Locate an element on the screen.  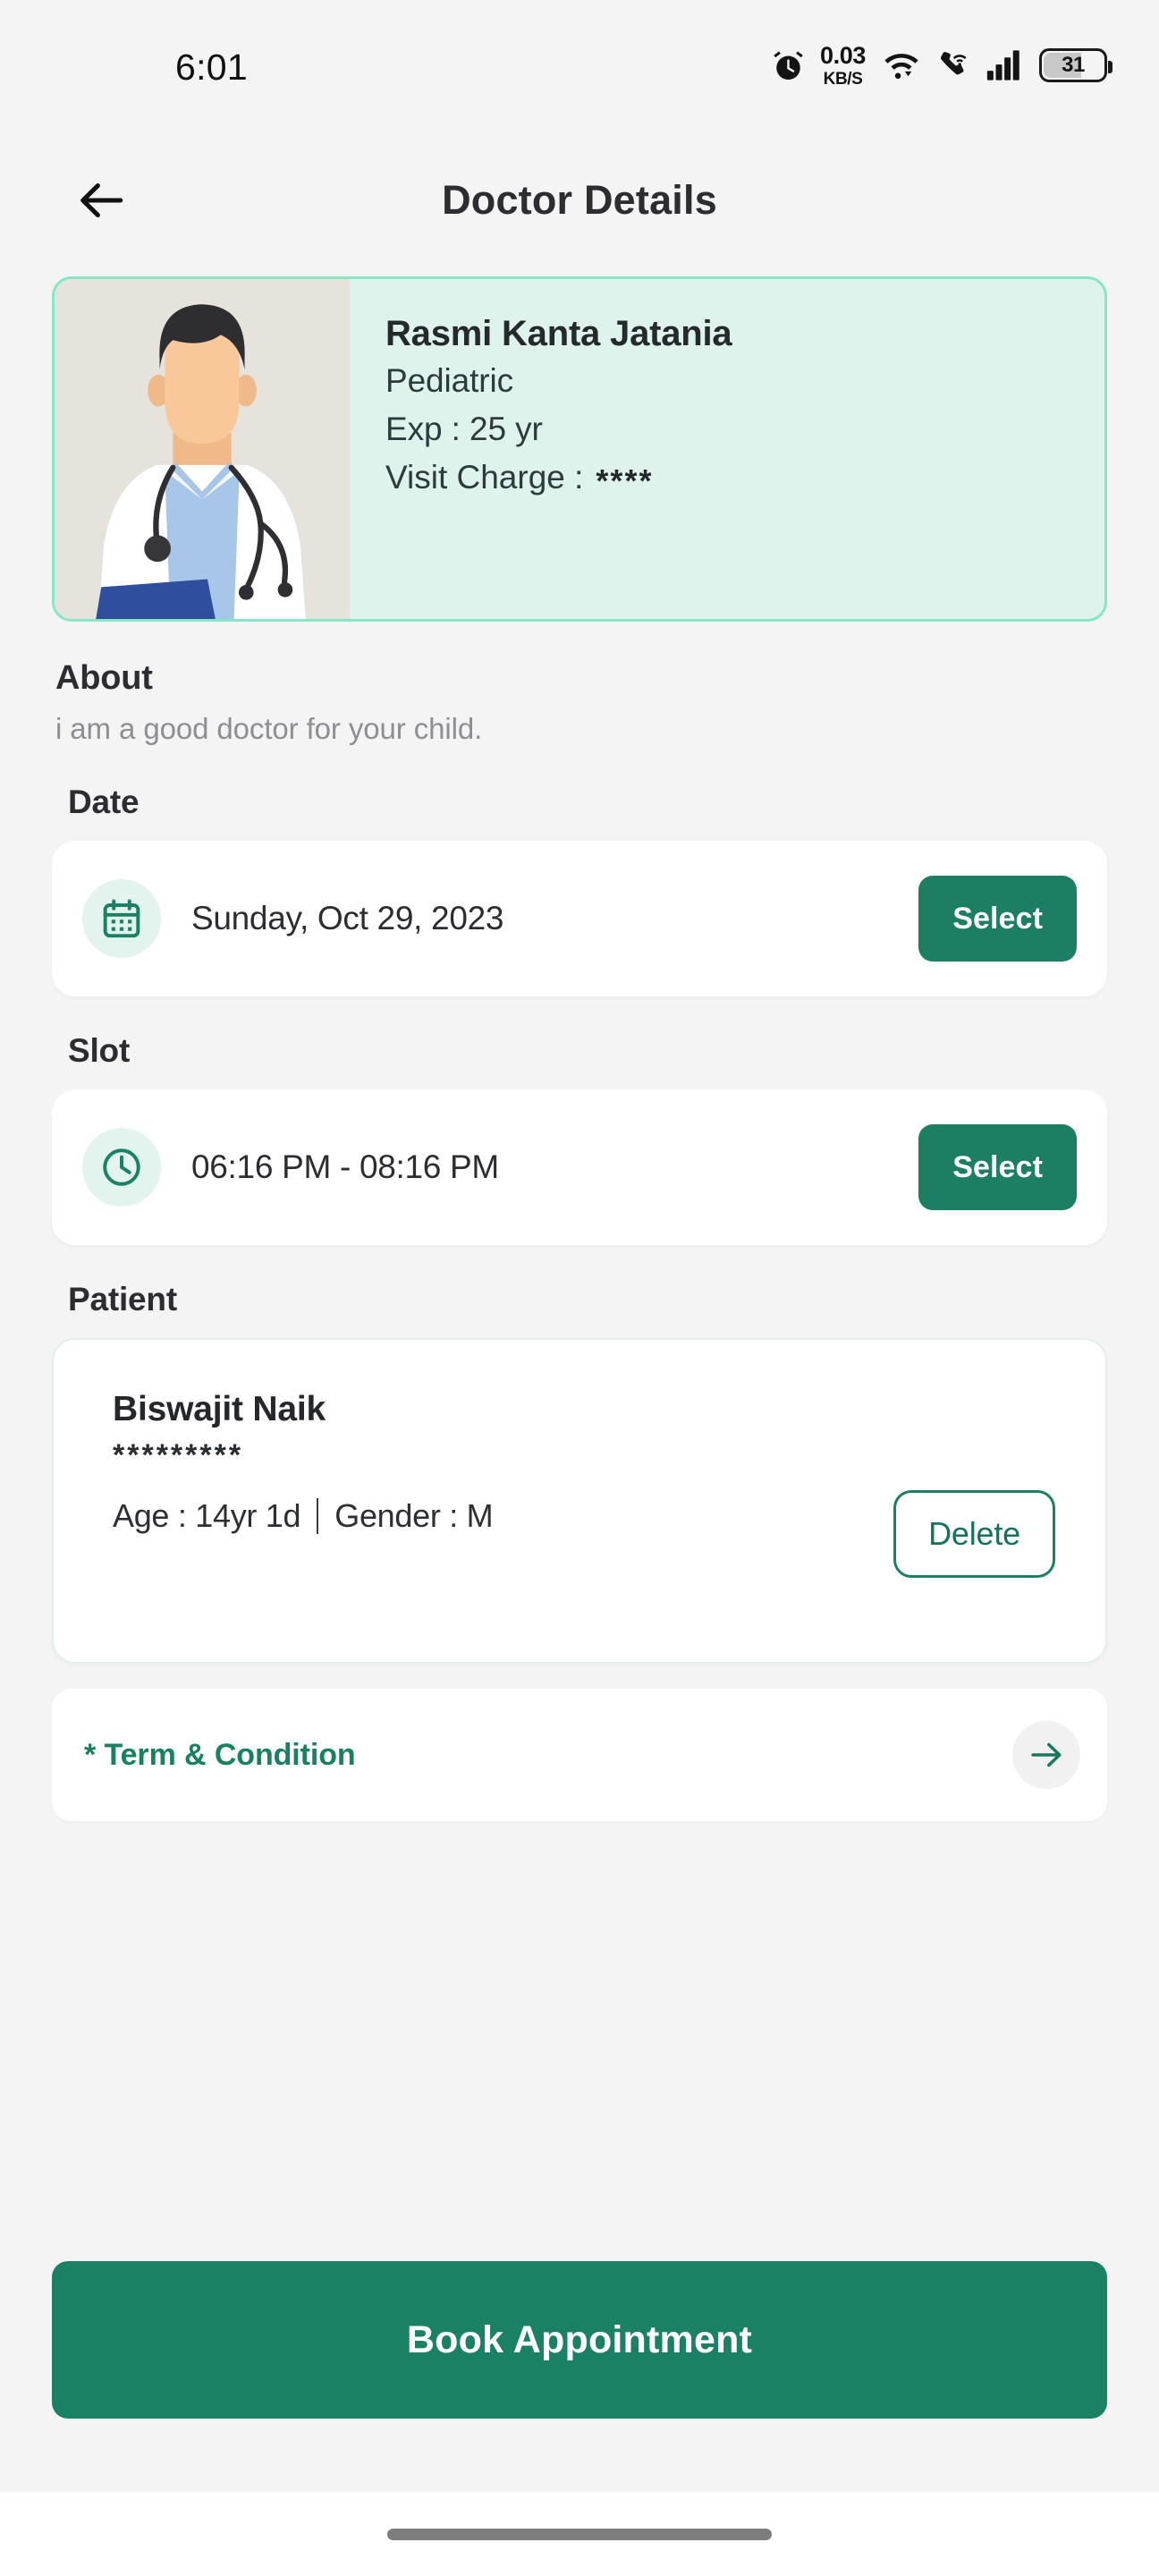
slot-picker-card: 06:16 PM - 08:16 PM Select is located at coordinates (579, 1167).